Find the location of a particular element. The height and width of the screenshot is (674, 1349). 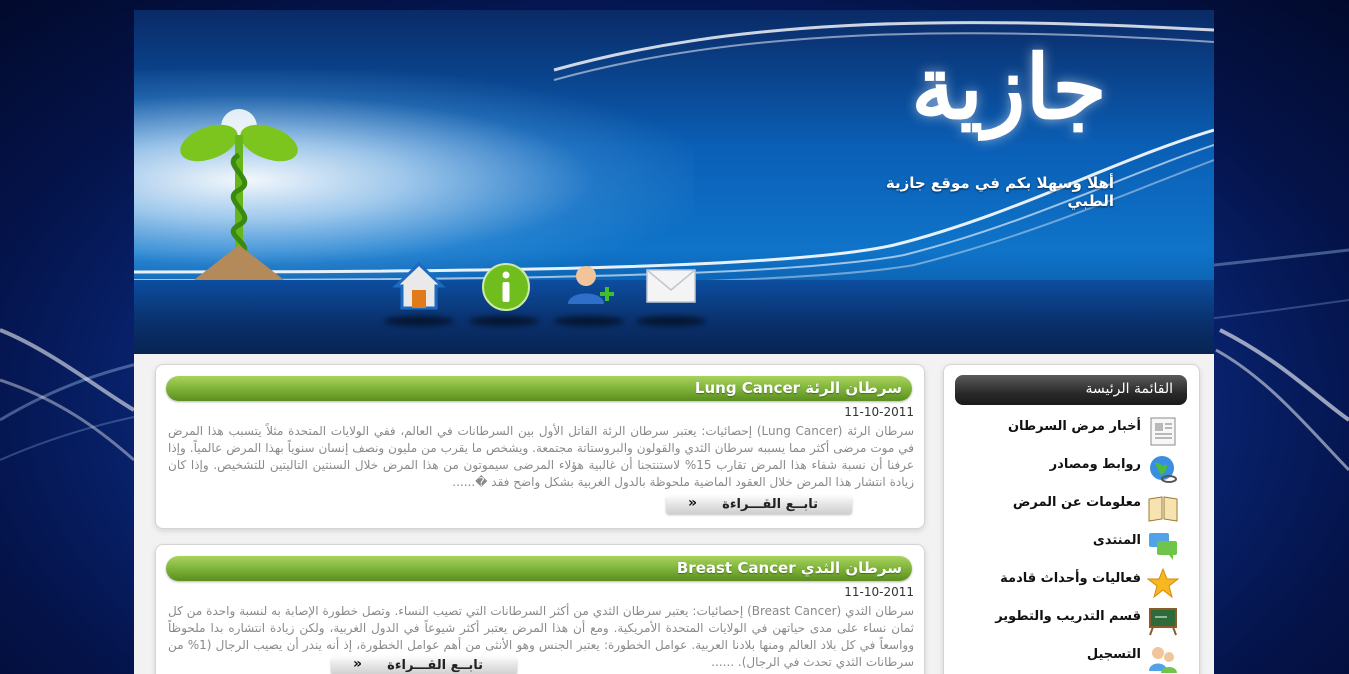

sidebar-item-training: قسم التدريب والتطوير is located at coordinates (1076, 620).